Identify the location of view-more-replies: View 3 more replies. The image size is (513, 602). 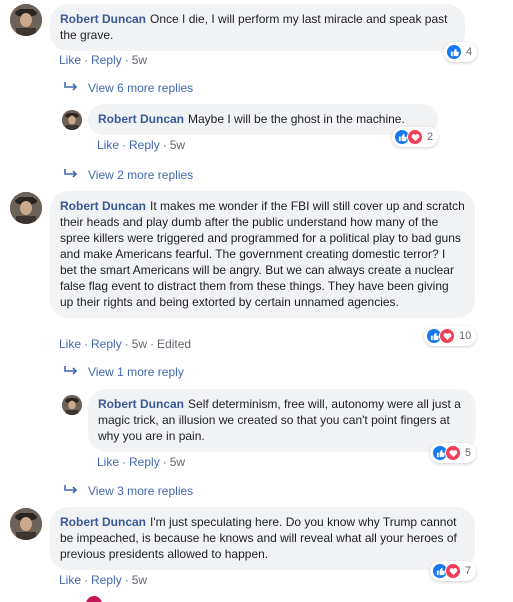
(128, 491).